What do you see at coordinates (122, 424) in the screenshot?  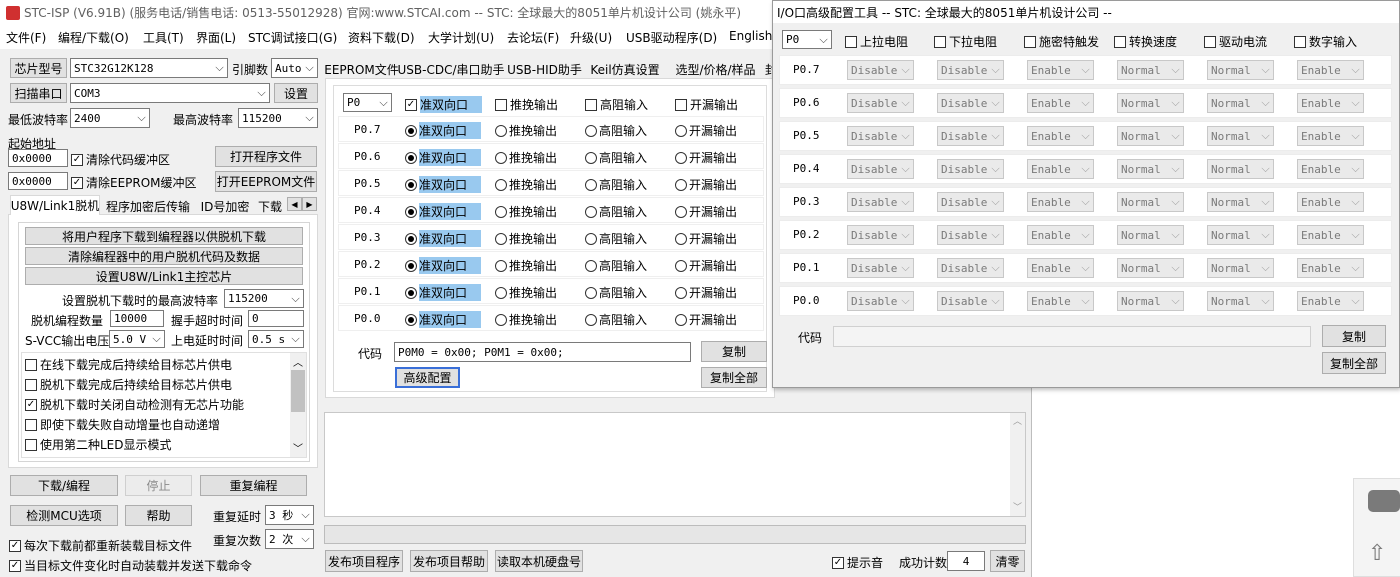 I see `option-auto-increment: 即使下载失败自动增量也自动递增` at bounding box center [122, 424].